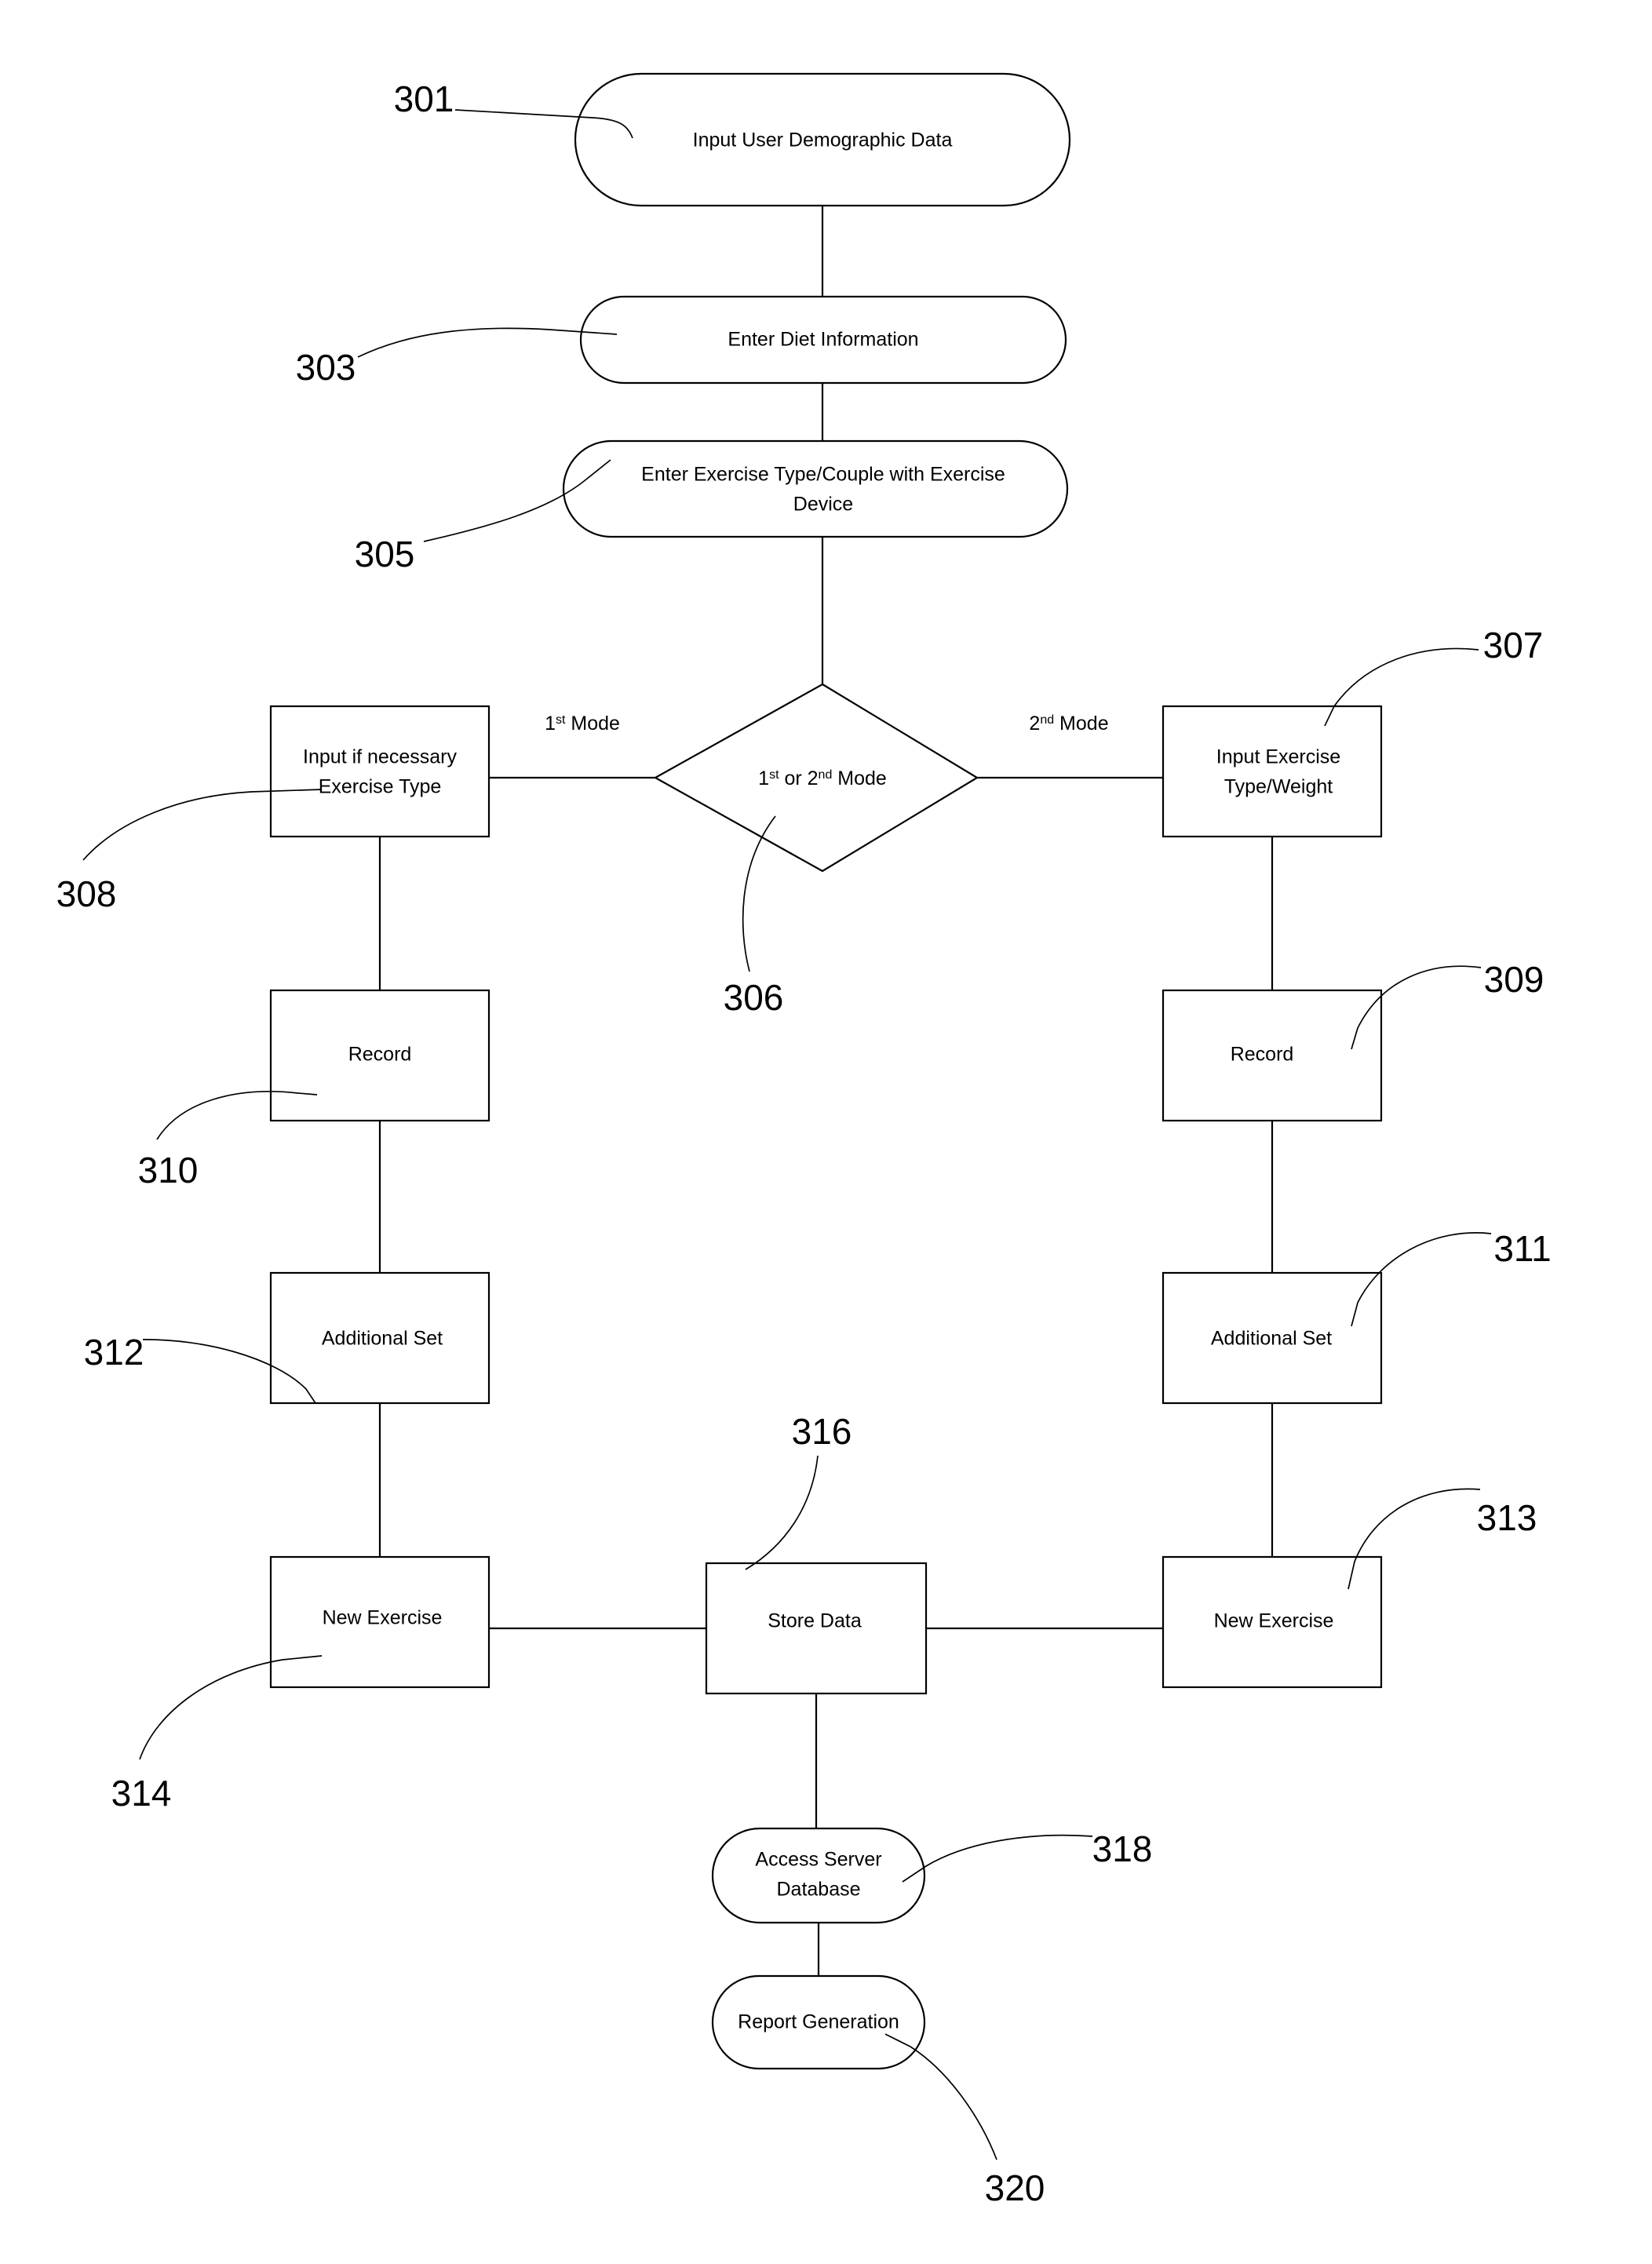 The height and width of the screenshot is (2264, 1652). I want to click on node-305-shape, so click(815, 488).